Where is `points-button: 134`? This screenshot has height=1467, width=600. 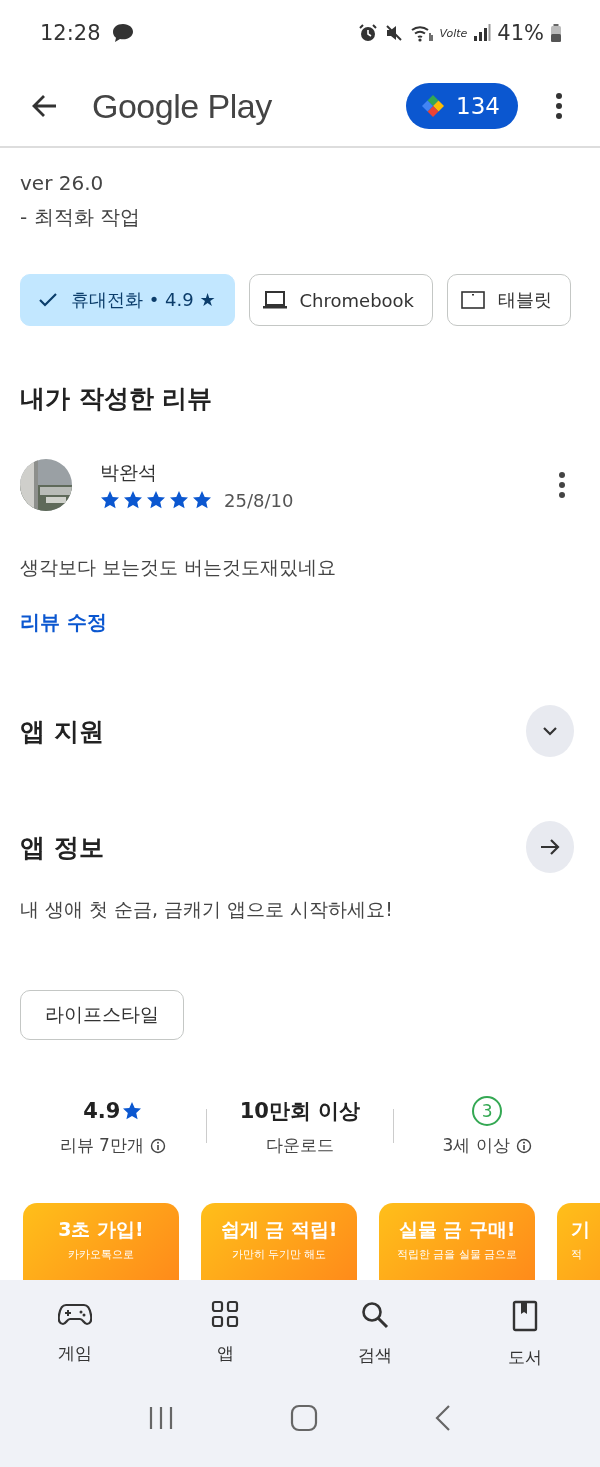 points-button: 134 is located at coordinates (462, 106).